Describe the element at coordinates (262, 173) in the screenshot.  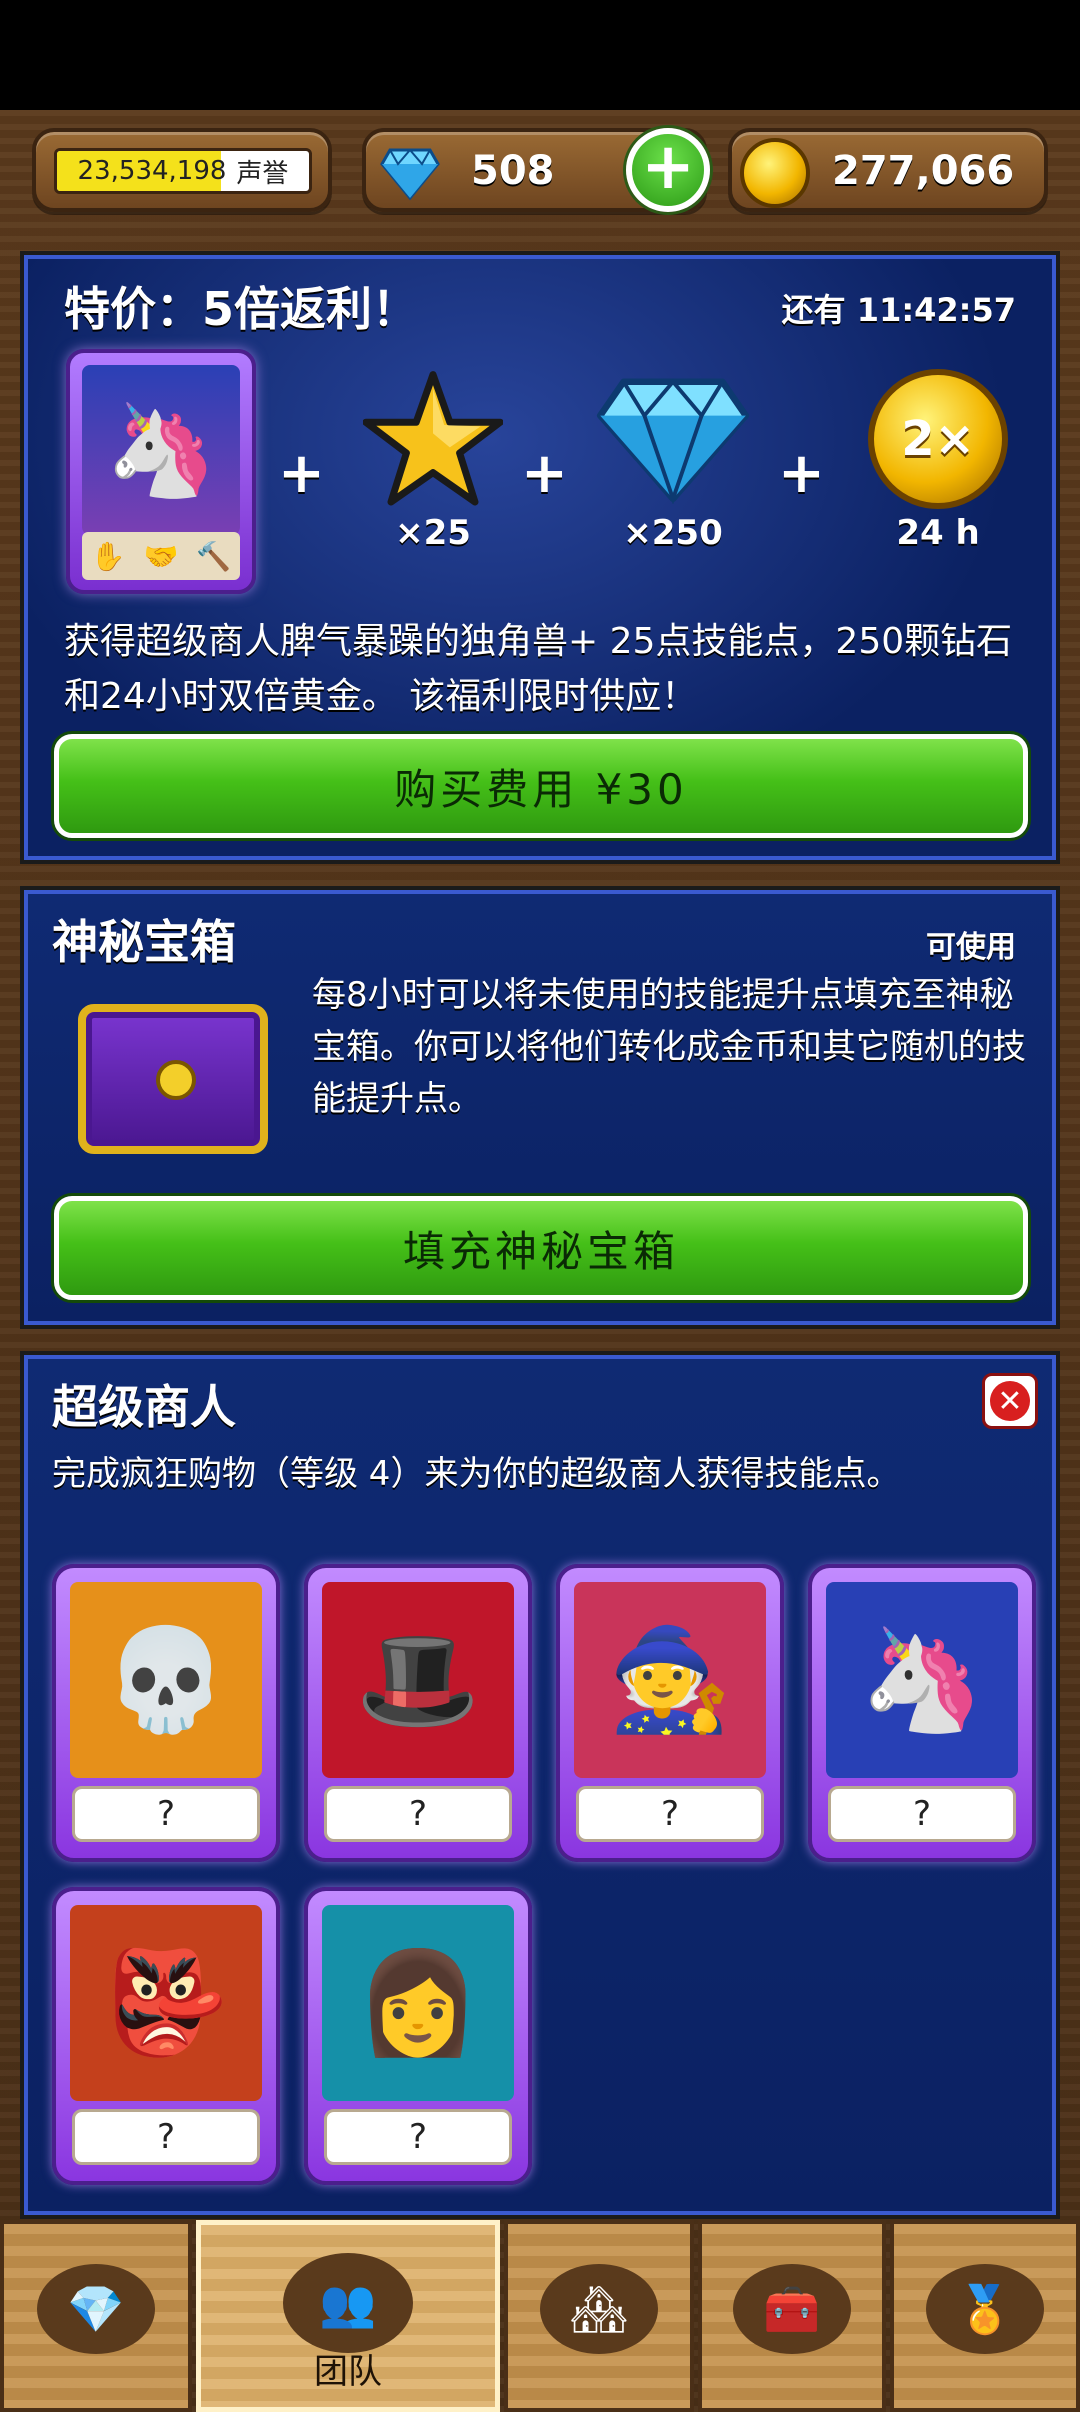
I see `reputation-label: 声誉` at that location.